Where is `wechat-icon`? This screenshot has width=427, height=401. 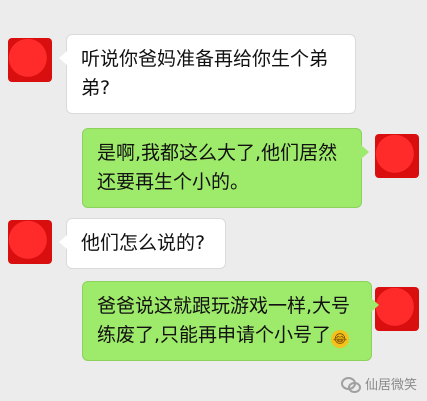 wechat-icon is located at coordinates (350, 384).